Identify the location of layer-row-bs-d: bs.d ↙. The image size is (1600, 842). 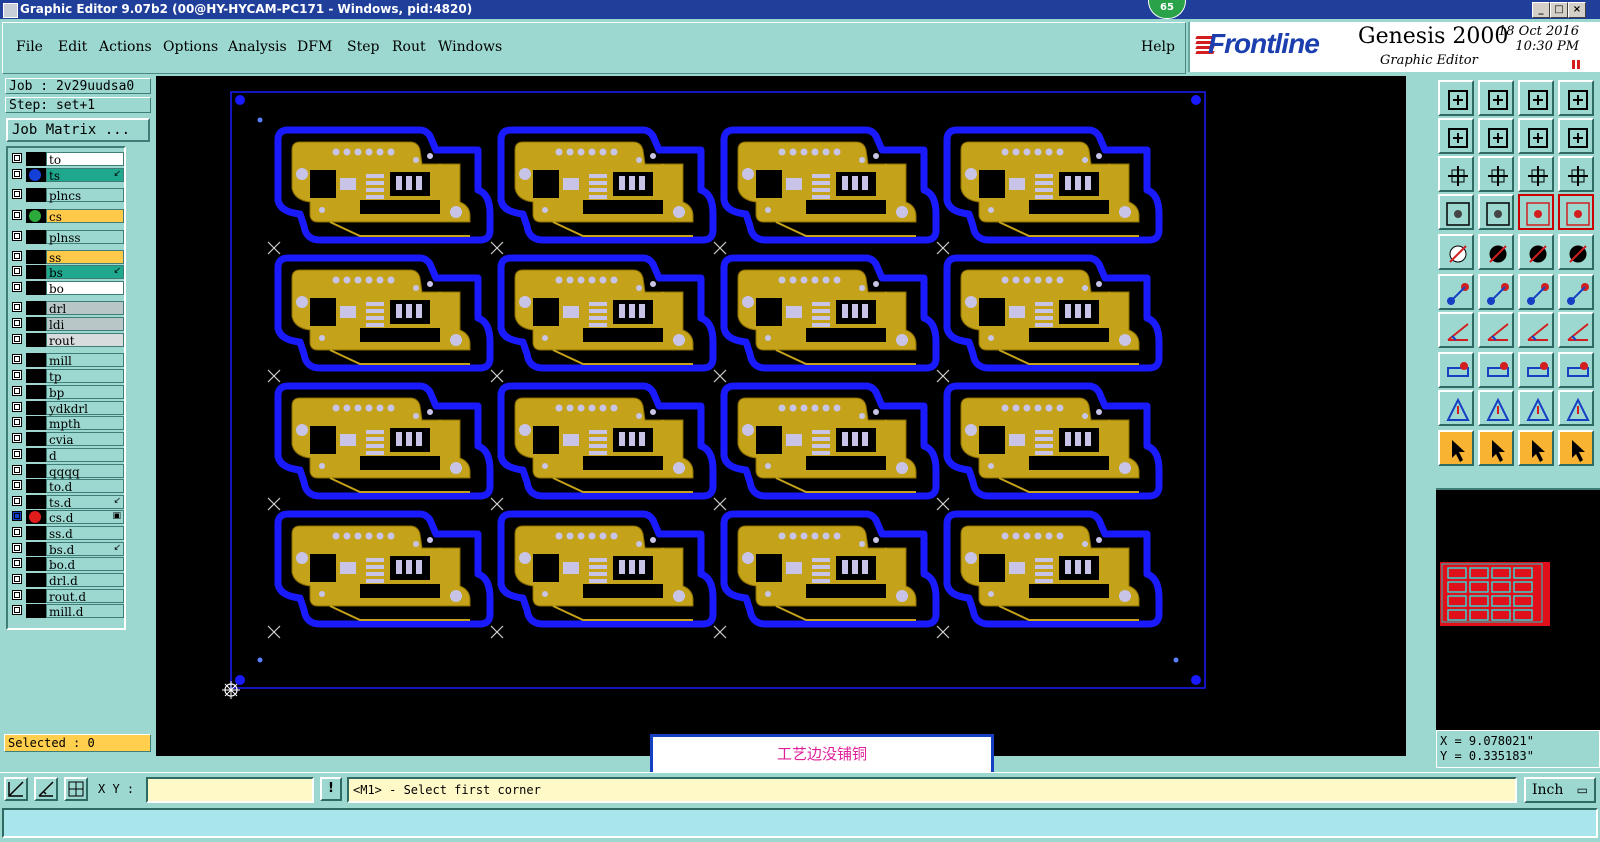
(67, 549).